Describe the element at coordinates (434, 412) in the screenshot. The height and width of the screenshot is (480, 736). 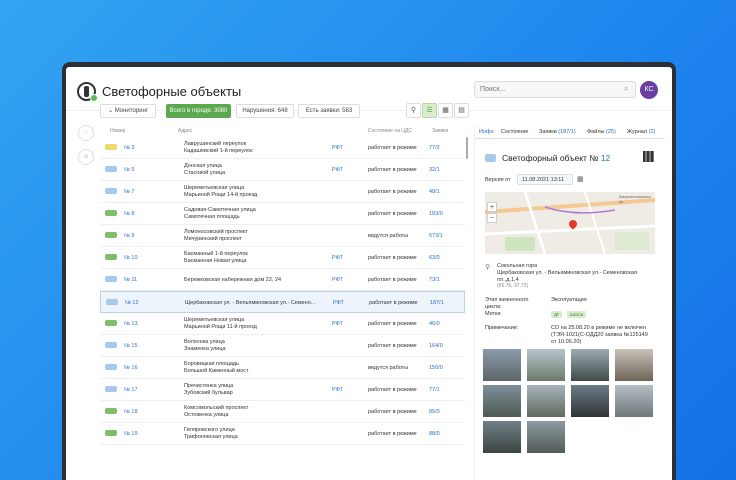
I see `requests-link: 85/0` at that location.